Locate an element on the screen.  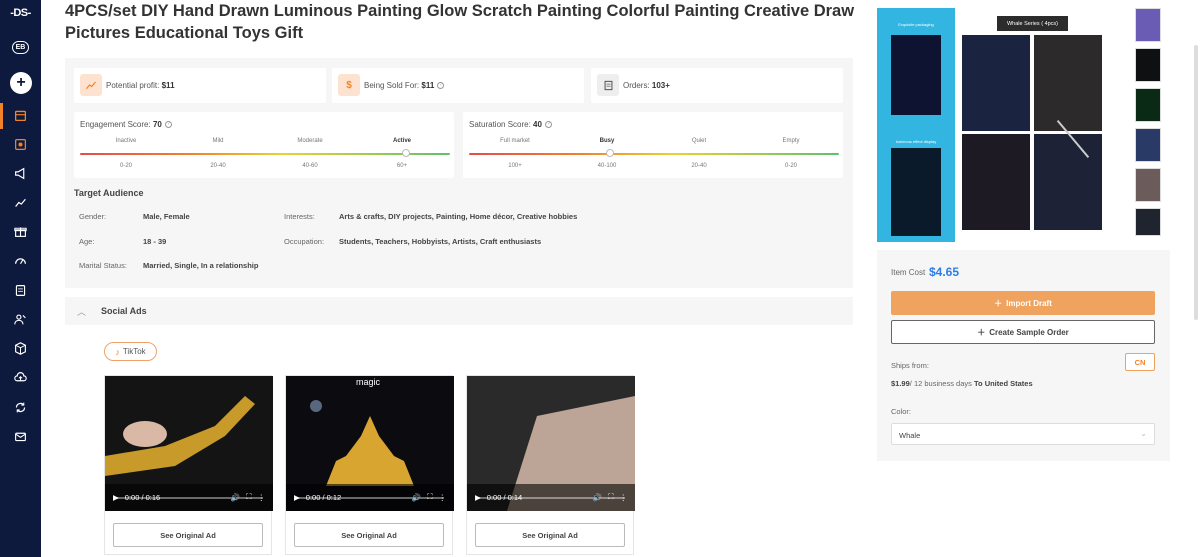
target-audience-title: Target Audience is located at coordinates (109, 193).